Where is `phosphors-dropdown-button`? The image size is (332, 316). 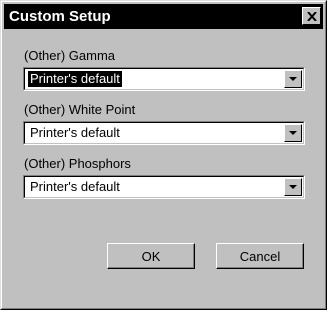
phosphors-dropdown-button is located at coordinates (293, 187).